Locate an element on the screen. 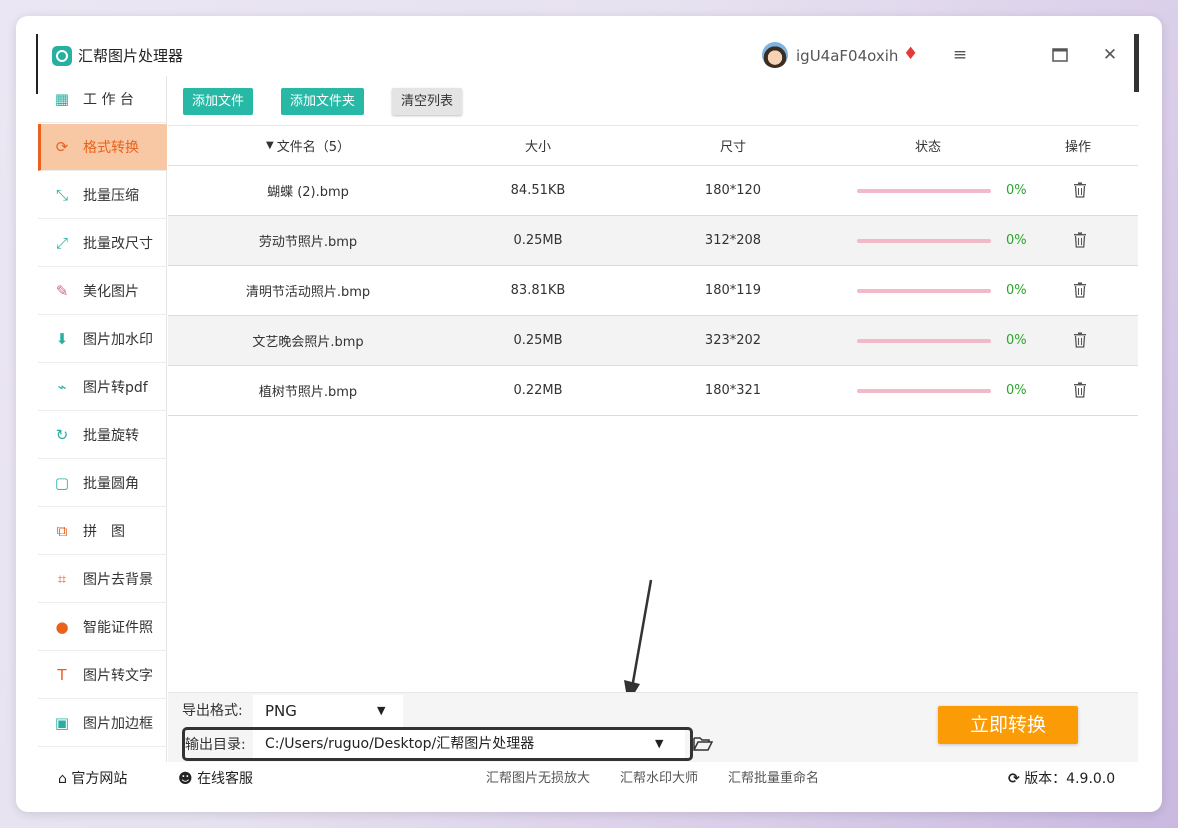 This screenshot has width=1178, height=828. beautify-icon: ✎ is located at coordinates (62, 291).